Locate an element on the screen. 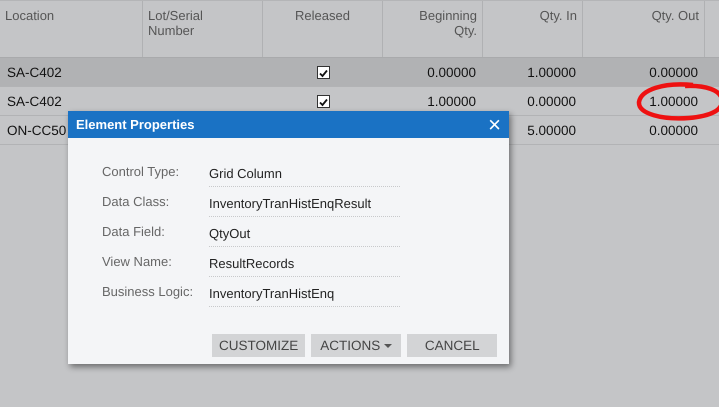 The width and height of the screenshot is (719, 407). close-button: × is located at coordinates (494, 124).